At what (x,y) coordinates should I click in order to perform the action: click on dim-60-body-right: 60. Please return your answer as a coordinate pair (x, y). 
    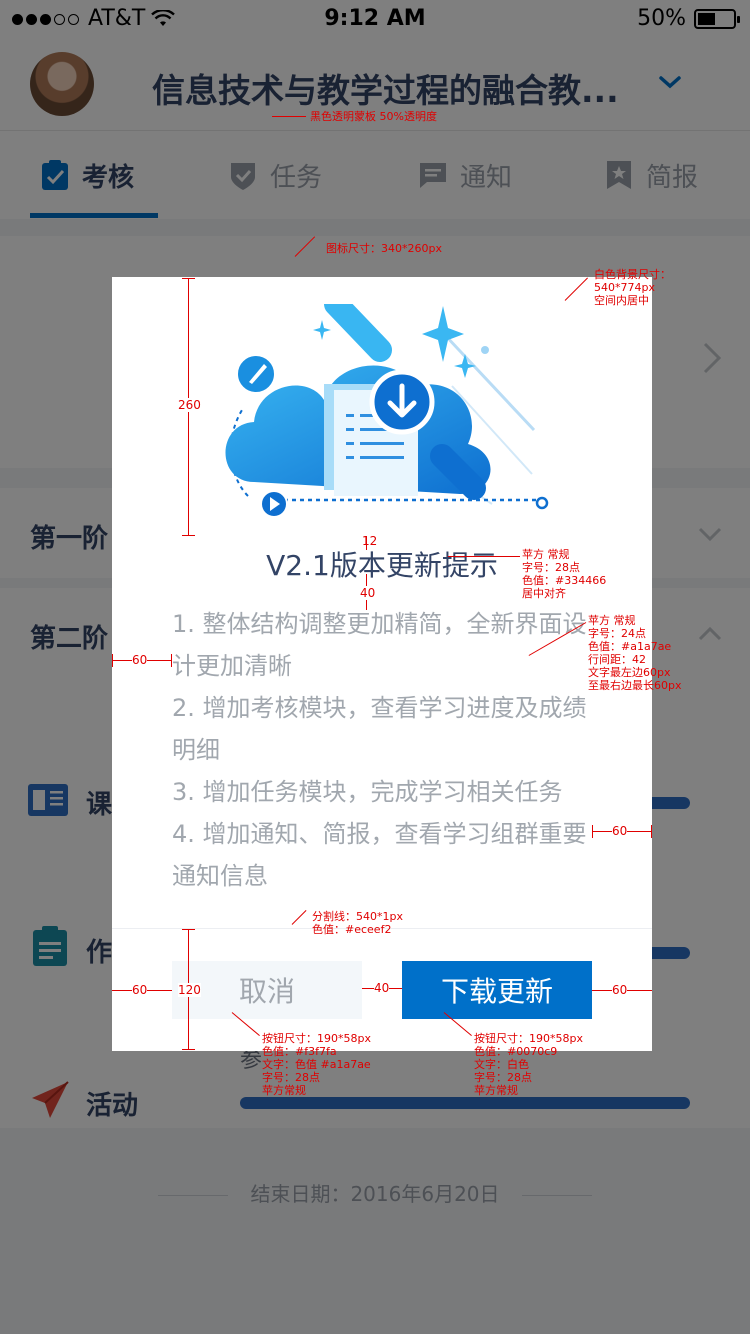
    Looking at the image, I should click on (620, 831).